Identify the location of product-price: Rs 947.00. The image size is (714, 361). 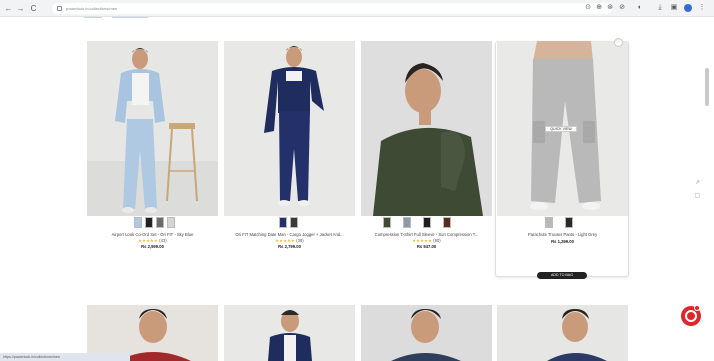
(426, 246).